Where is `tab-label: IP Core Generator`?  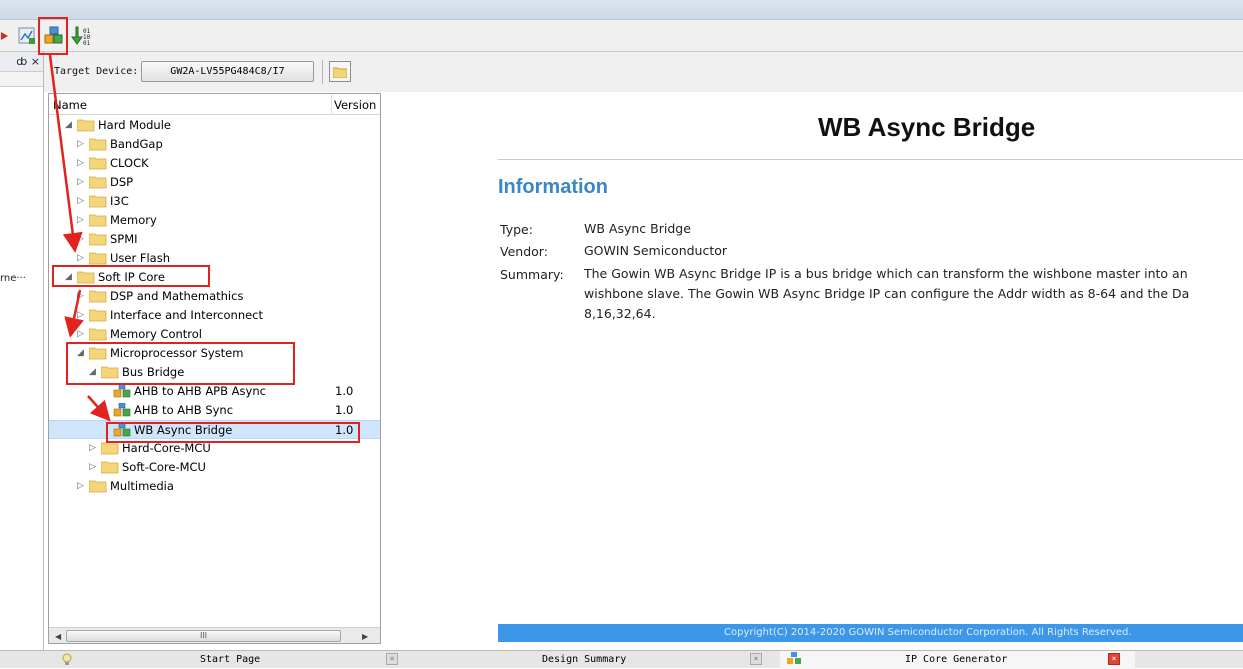 tab-label: IP Core Generator is located at coordinates (956, 659).